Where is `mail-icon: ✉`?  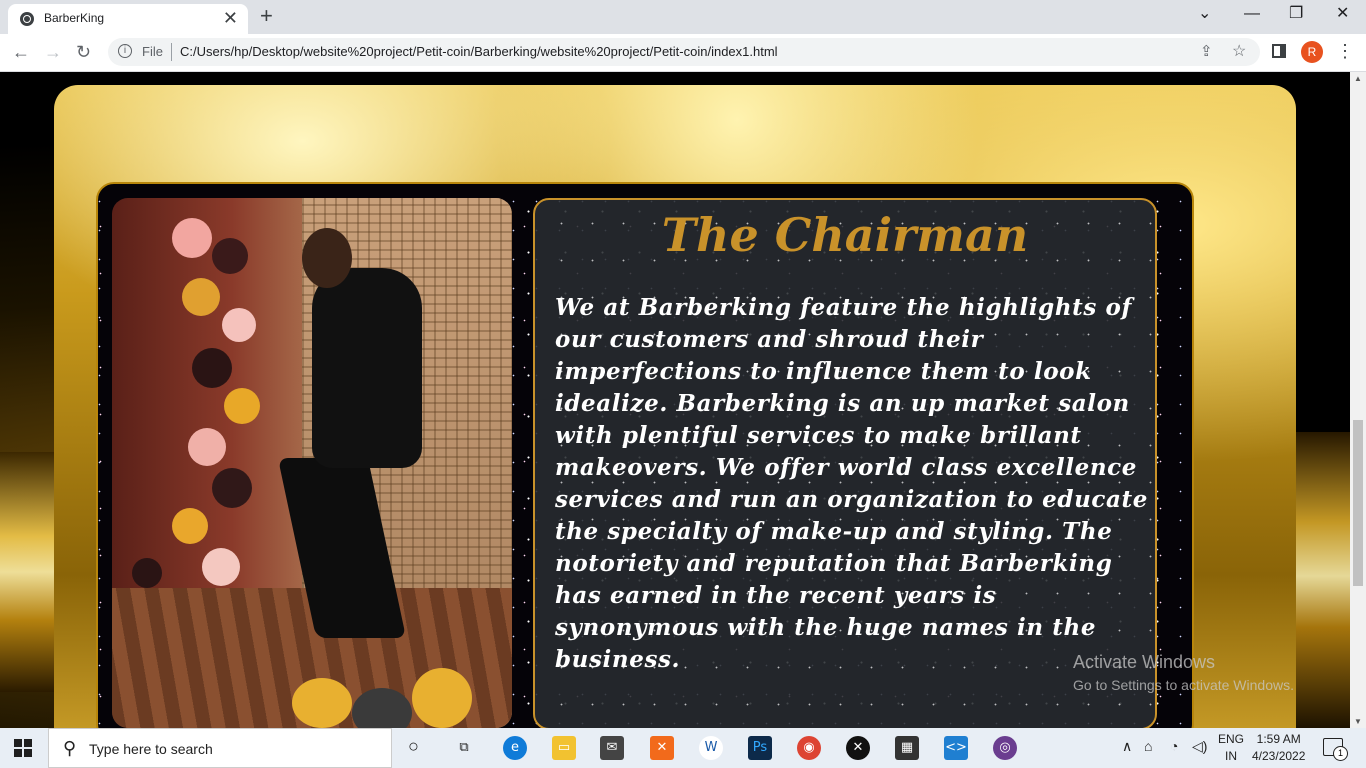 mail-icon: ✉ is located at coordinates (612, 748).